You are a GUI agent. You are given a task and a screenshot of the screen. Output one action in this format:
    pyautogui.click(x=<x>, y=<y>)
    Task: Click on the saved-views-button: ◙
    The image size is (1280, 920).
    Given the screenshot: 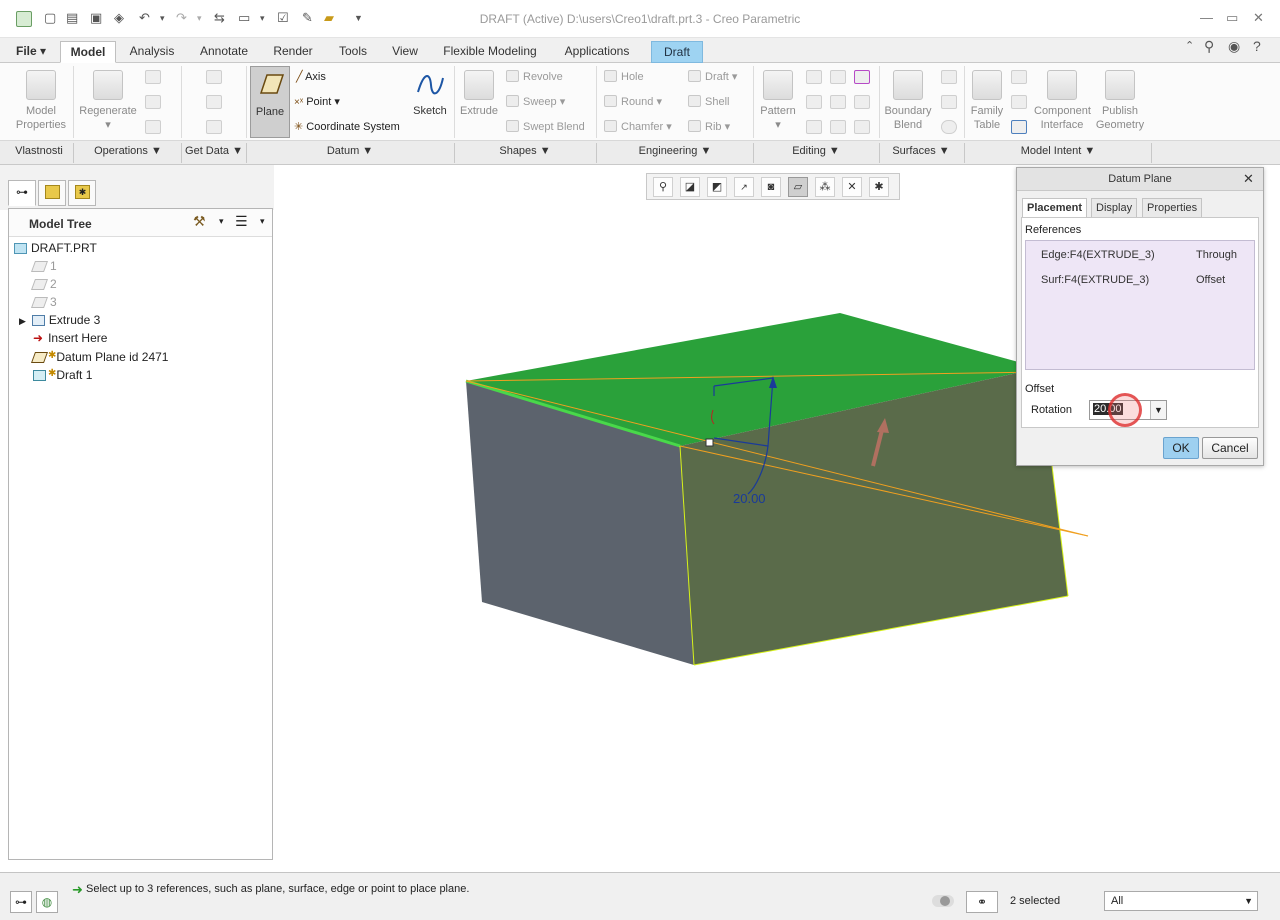 What is the action you would take?
    pyautogui.click(x=771, y=187)
    